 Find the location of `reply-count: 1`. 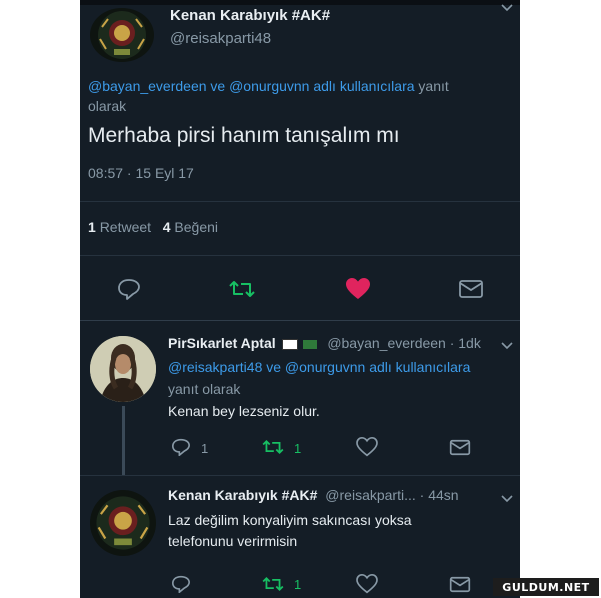

reply-count: 1 is located at coordinates (205, 448).